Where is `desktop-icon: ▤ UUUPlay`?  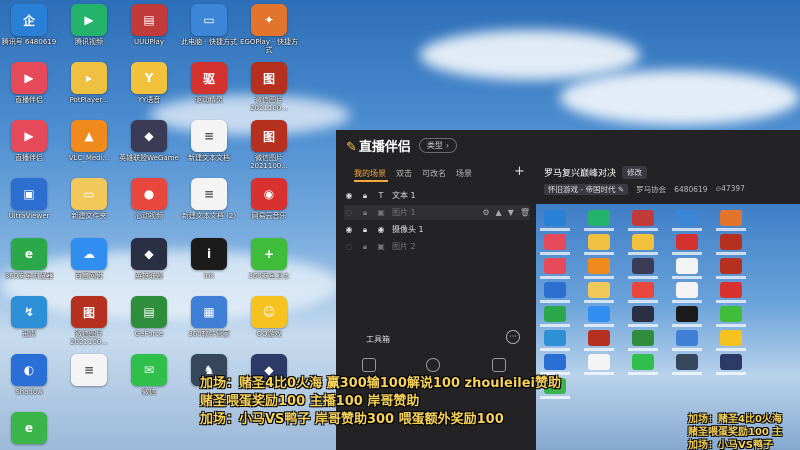
desktop-icon: ▤ UUUPlay is located at coordinates (149, 32).